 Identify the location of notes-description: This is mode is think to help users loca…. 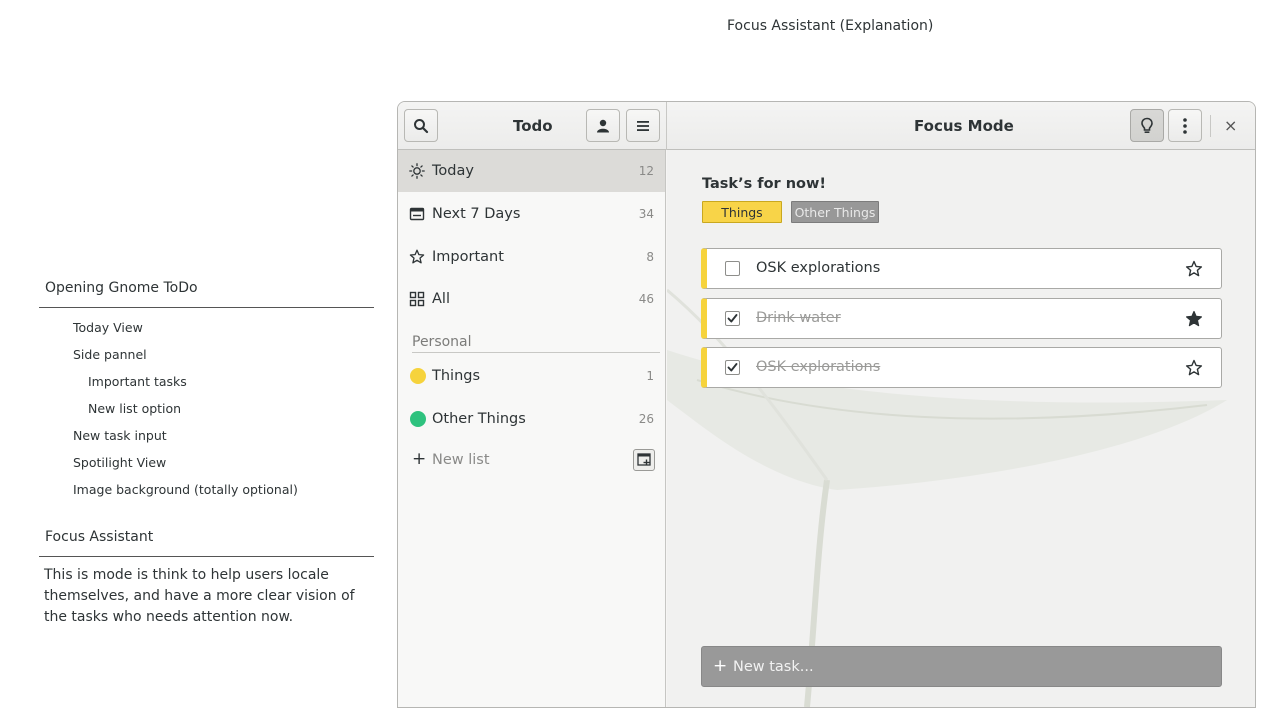
(199, 596).